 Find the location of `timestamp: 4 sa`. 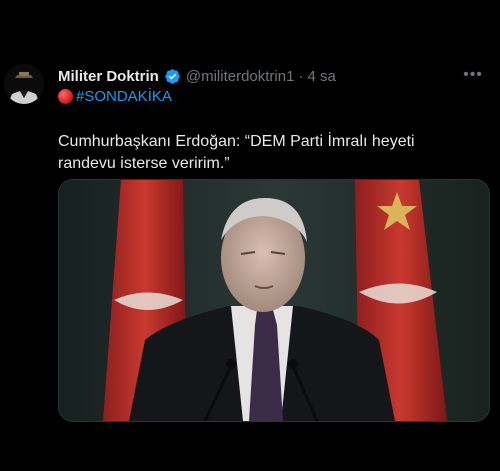

timestamp: 4 sa is located at coordinates (321, 76).